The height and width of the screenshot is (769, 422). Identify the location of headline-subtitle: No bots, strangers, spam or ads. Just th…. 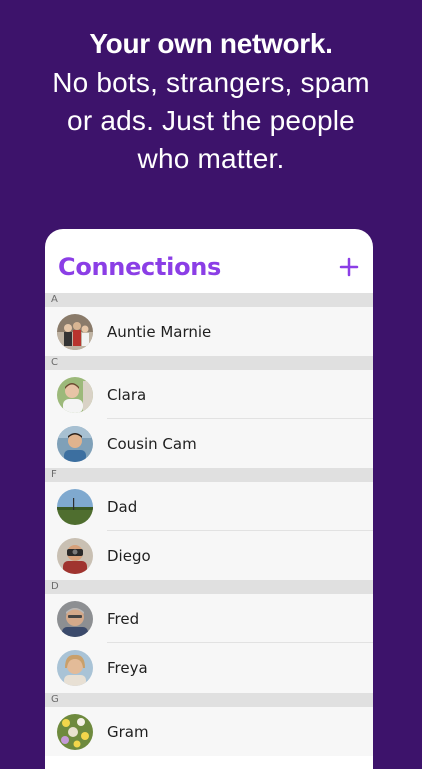
(211, 120).